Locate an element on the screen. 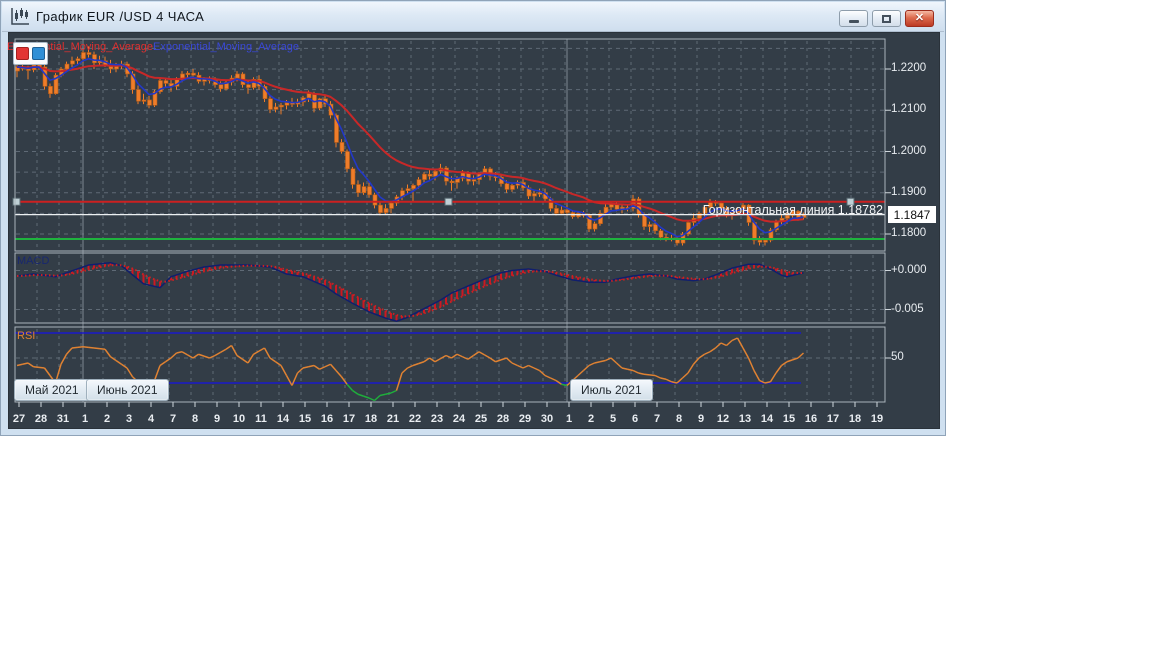 This screenshot has height=648, width=1152. day-axis-label: 4 is located at coordinates (151, 419).